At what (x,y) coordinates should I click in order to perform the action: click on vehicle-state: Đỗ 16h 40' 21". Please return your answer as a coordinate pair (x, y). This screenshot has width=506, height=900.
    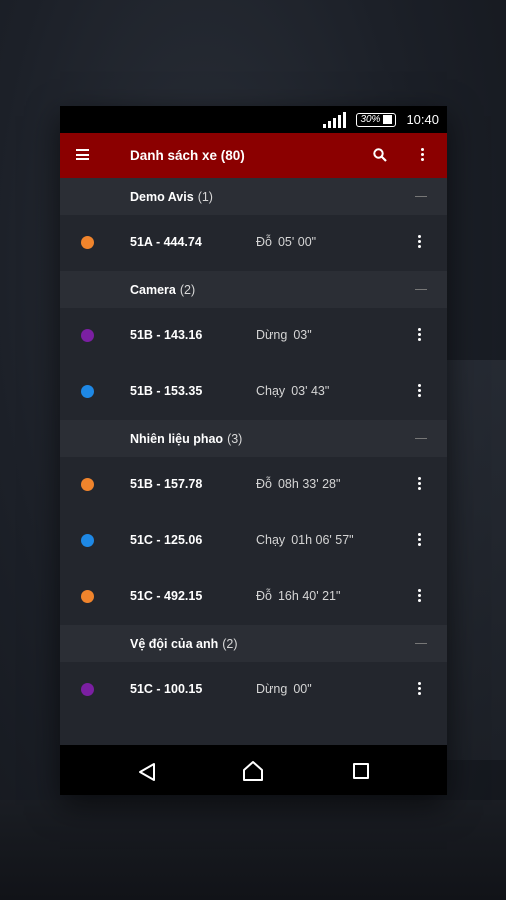
    Looking at the image, I should click on (298, 596).